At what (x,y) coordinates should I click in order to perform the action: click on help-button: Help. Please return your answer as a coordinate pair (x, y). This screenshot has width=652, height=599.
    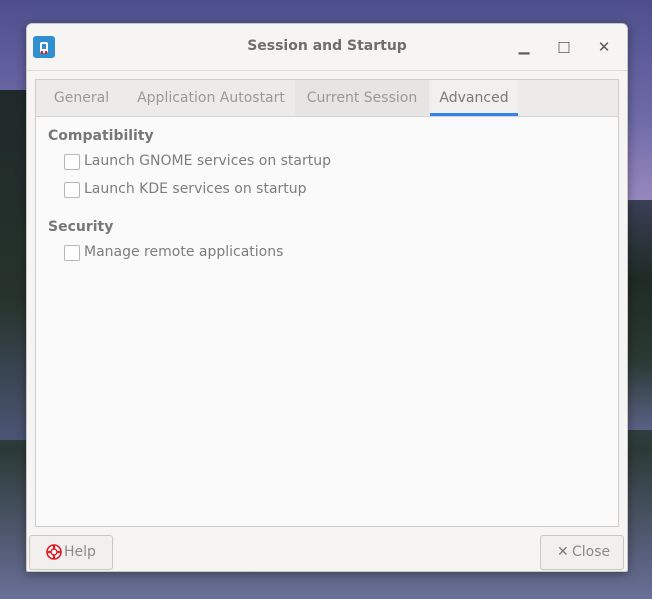
    Looking at the image, I should click on (71, 552).